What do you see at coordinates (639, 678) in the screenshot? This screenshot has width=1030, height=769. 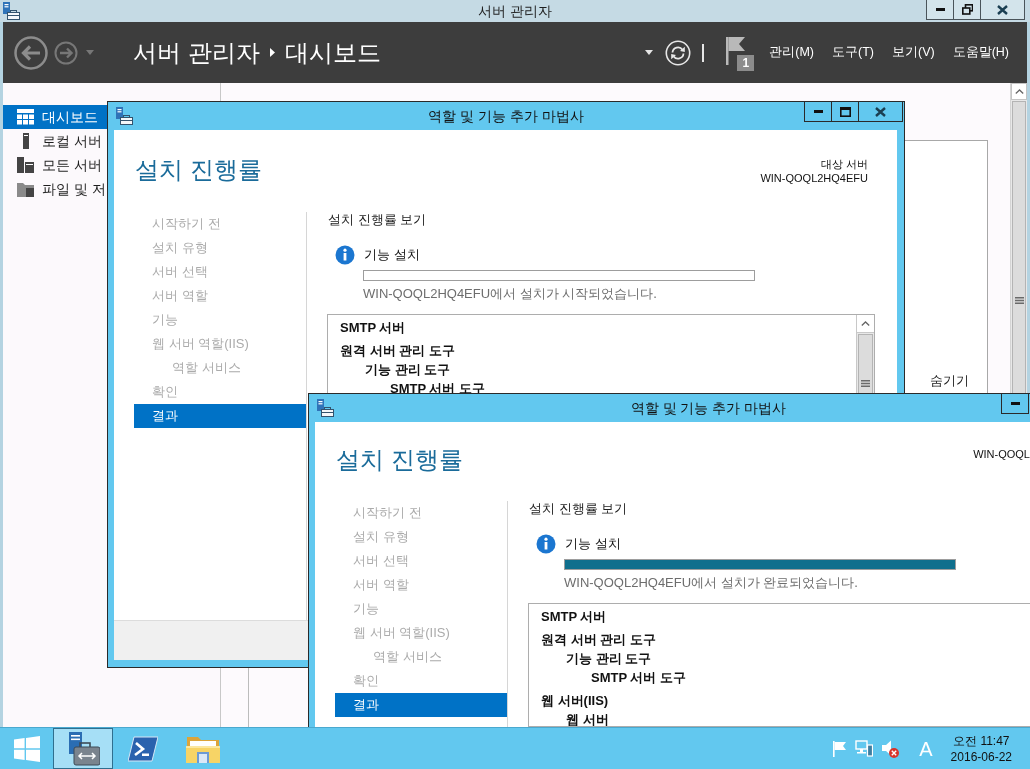 I see `result-item: SMTP 서버 도구` at bounding box center [639, 678].